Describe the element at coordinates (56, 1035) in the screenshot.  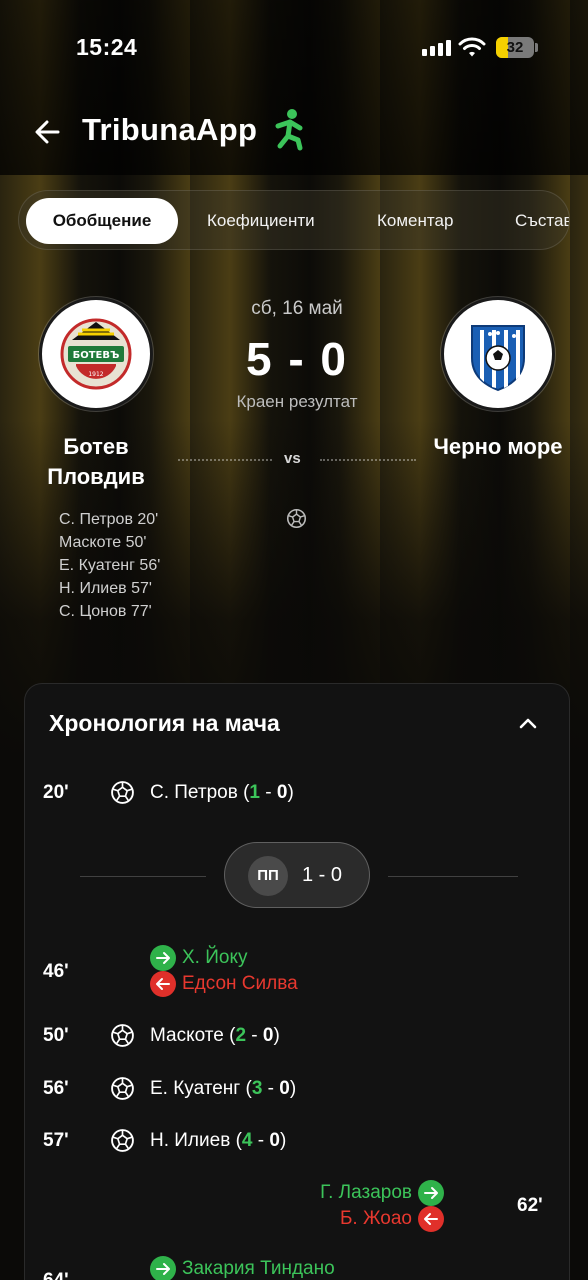
I see `event-minute: 50'` at that location.